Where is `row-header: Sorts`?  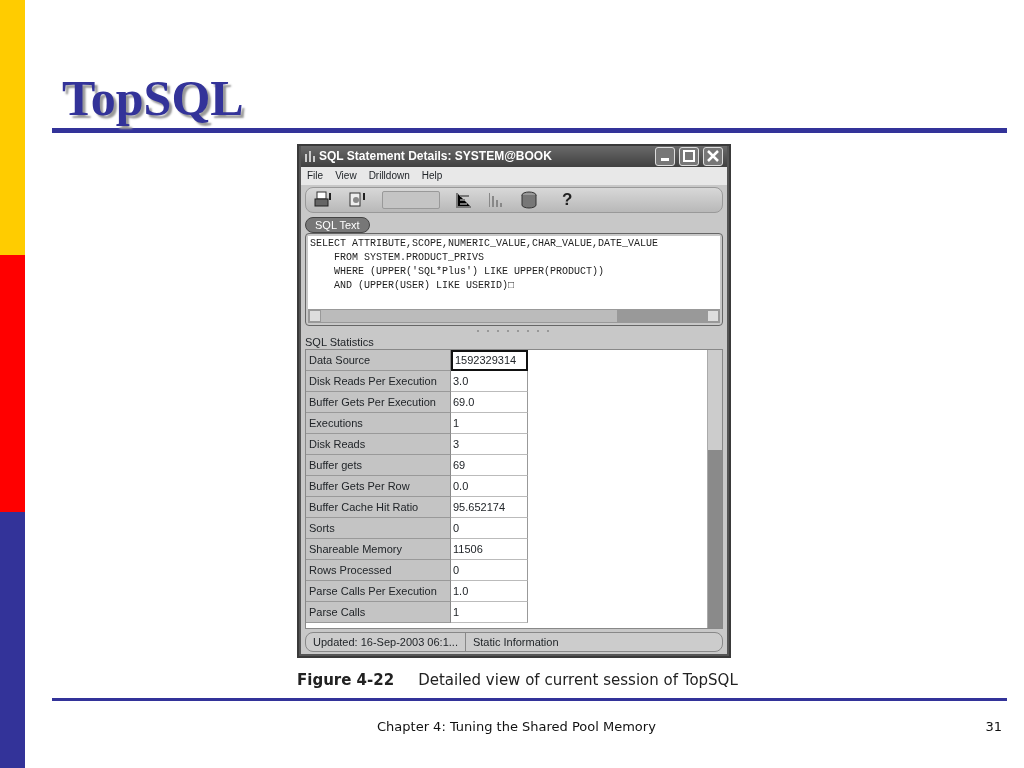 row-header: Sorts is located at coordinates (378, 528).